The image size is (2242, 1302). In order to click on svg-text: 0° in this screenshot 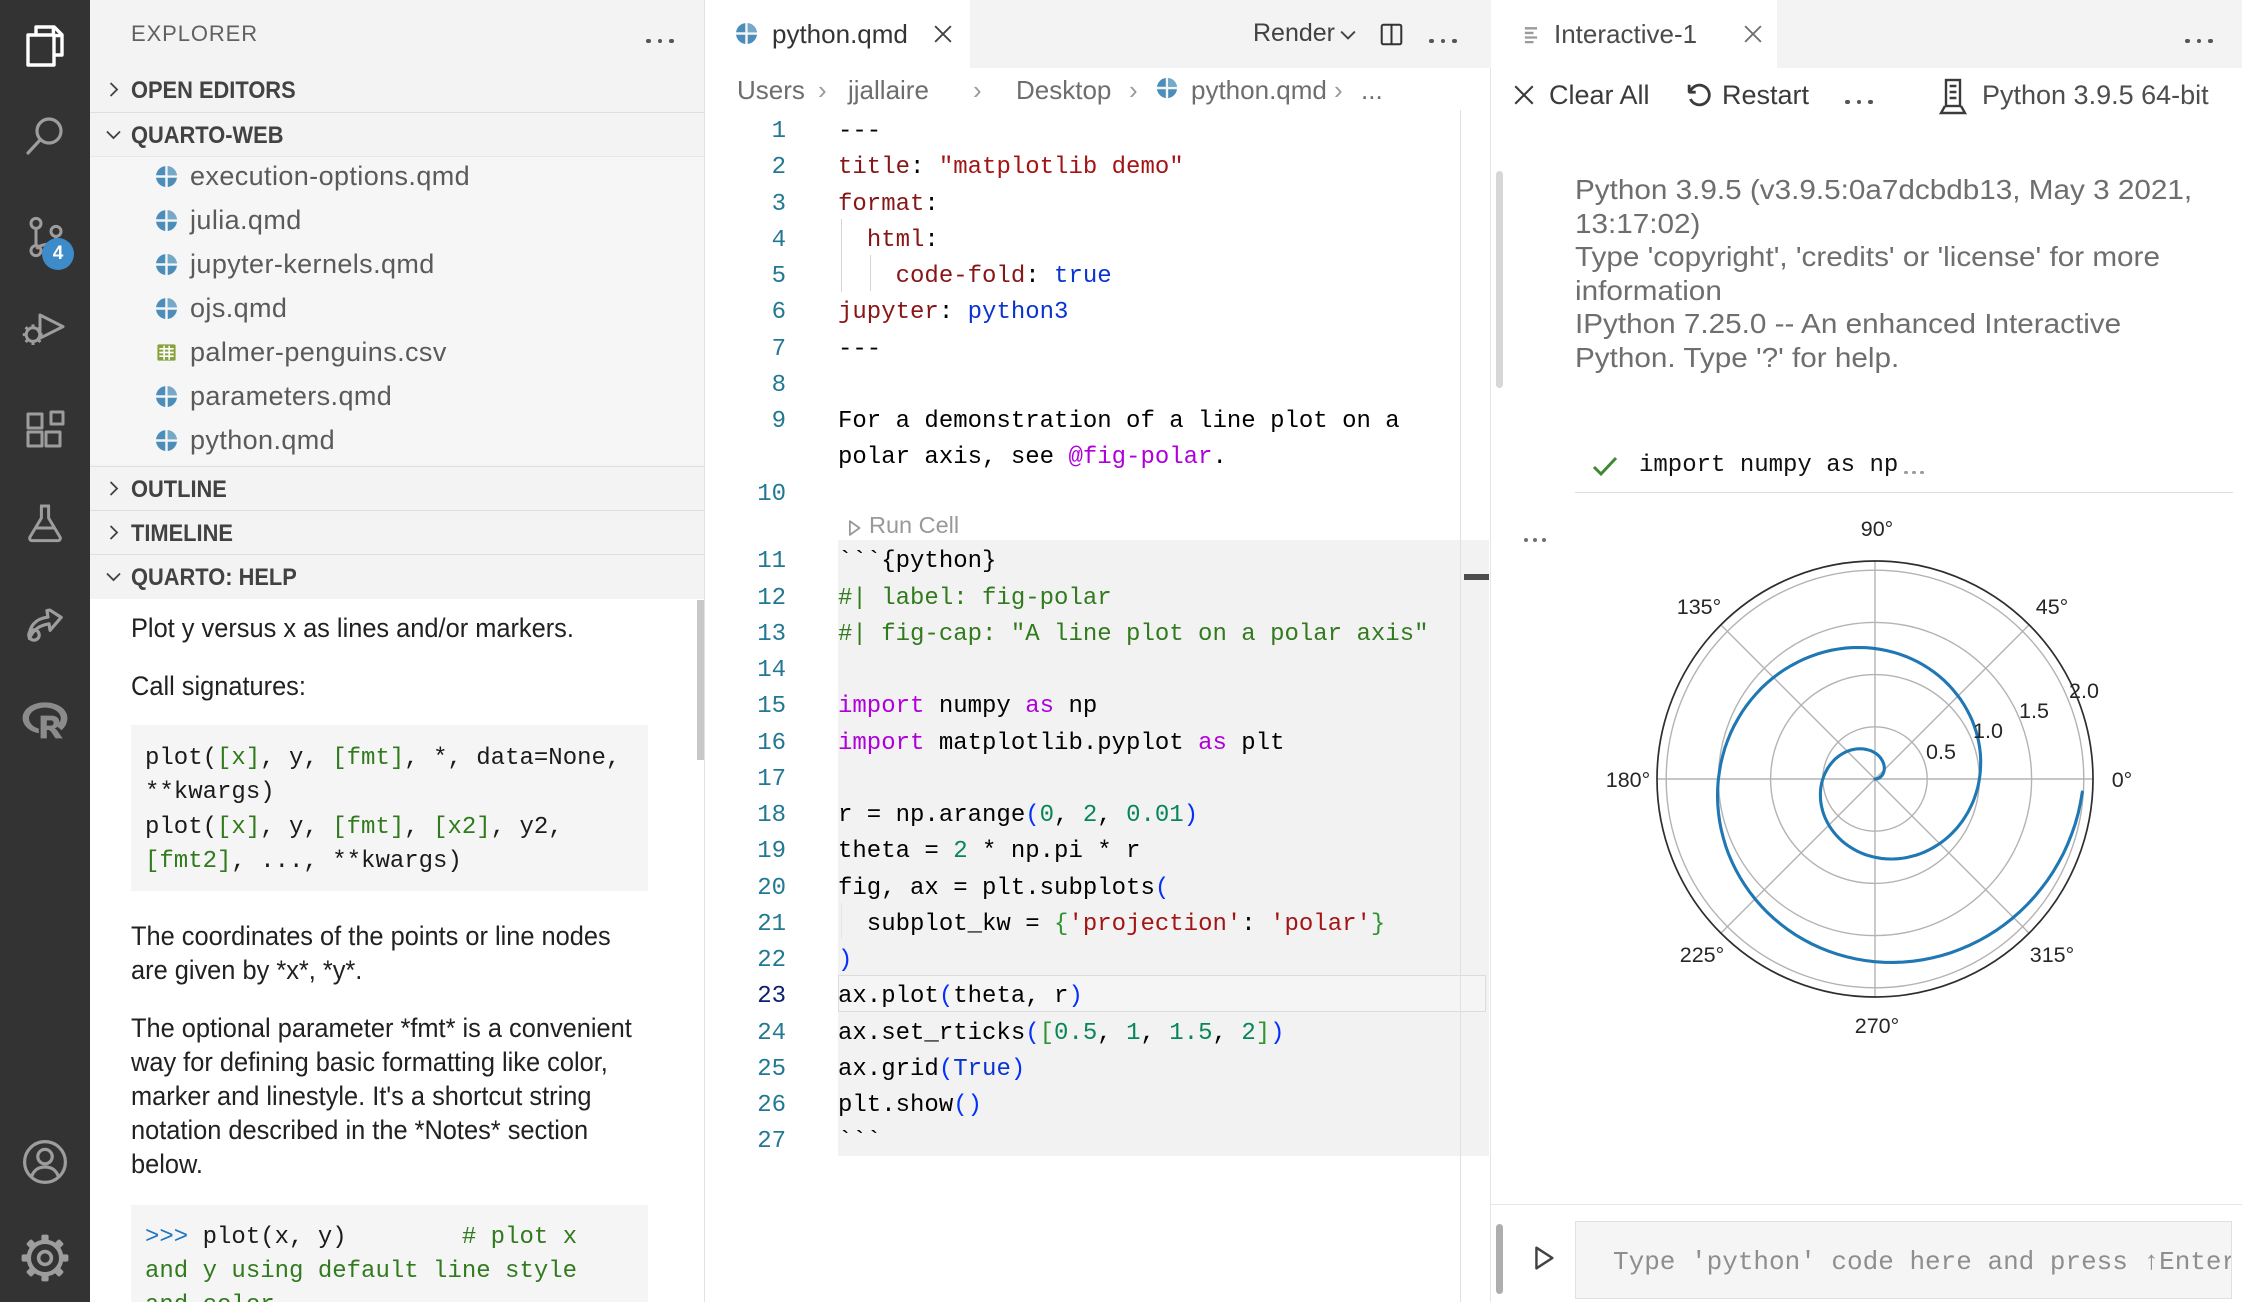, I will do `click(2122, 780)`.